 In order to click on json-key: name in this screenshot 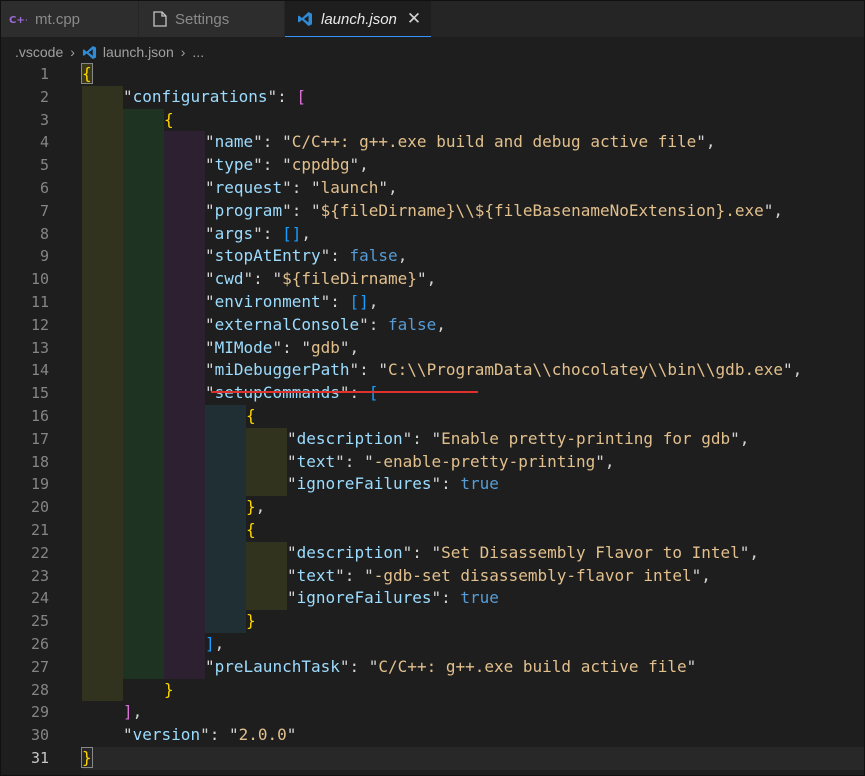, I will do `click(234, 142)`.